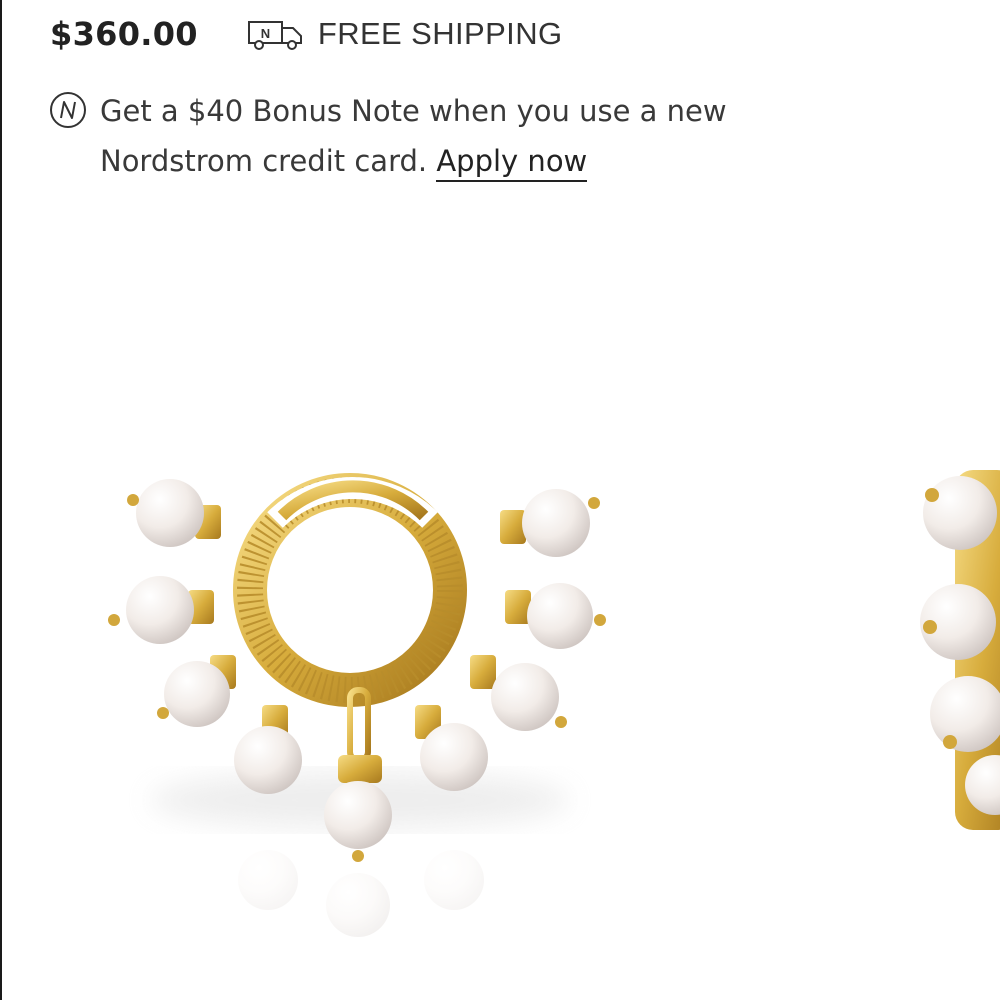  What do you see at coordinates (440, 33) in the screenshot?
I see `free-shipping-label: FREE SHIPPING` at bounding box center [440, 33].